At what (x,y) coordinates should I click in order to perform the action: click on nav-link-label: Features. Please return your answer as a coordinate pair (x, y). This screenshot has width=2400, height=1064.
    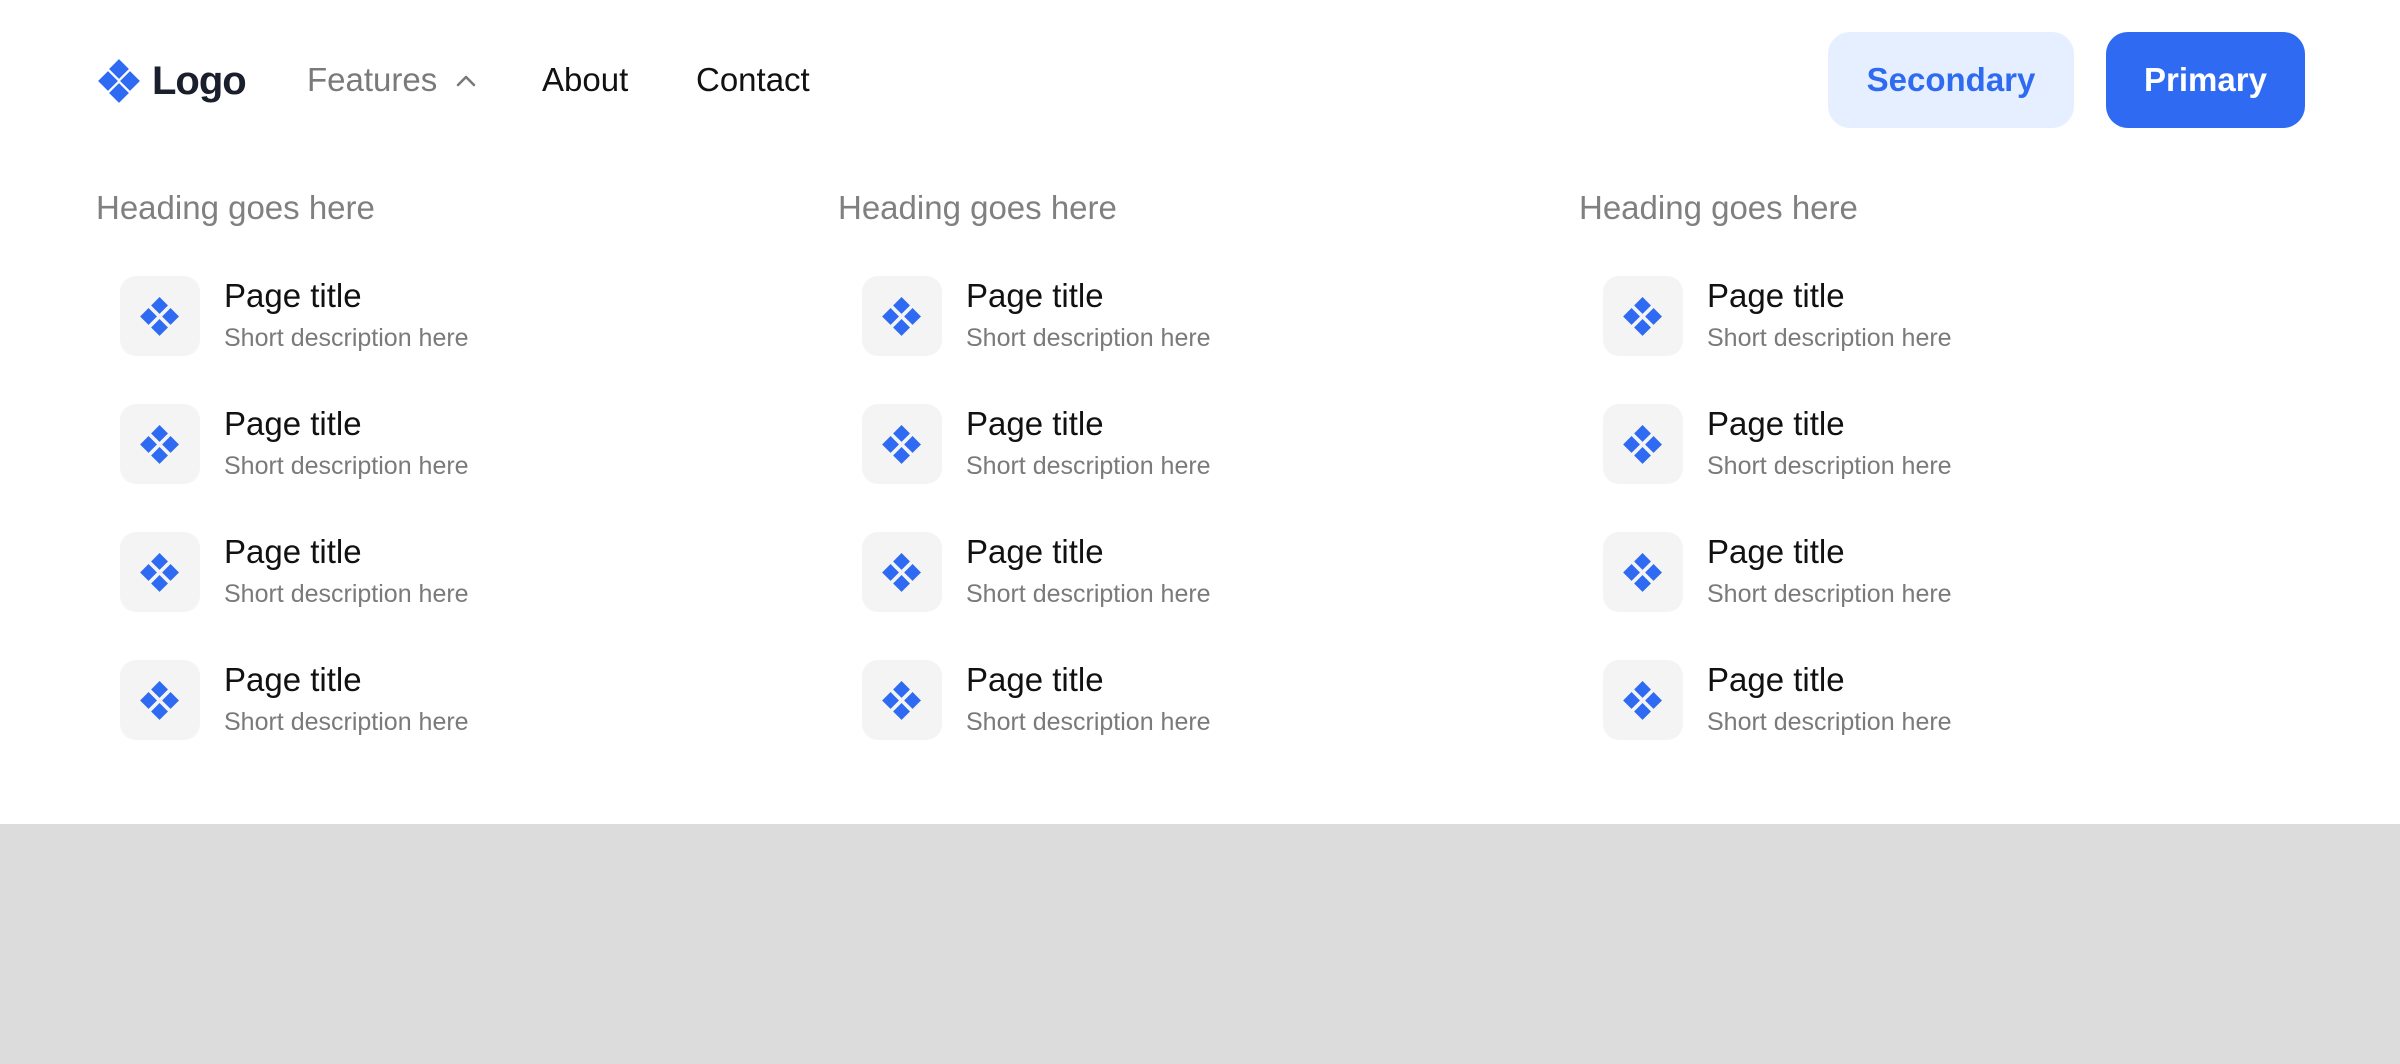
    Looking at the image, I should click on (372, 79).